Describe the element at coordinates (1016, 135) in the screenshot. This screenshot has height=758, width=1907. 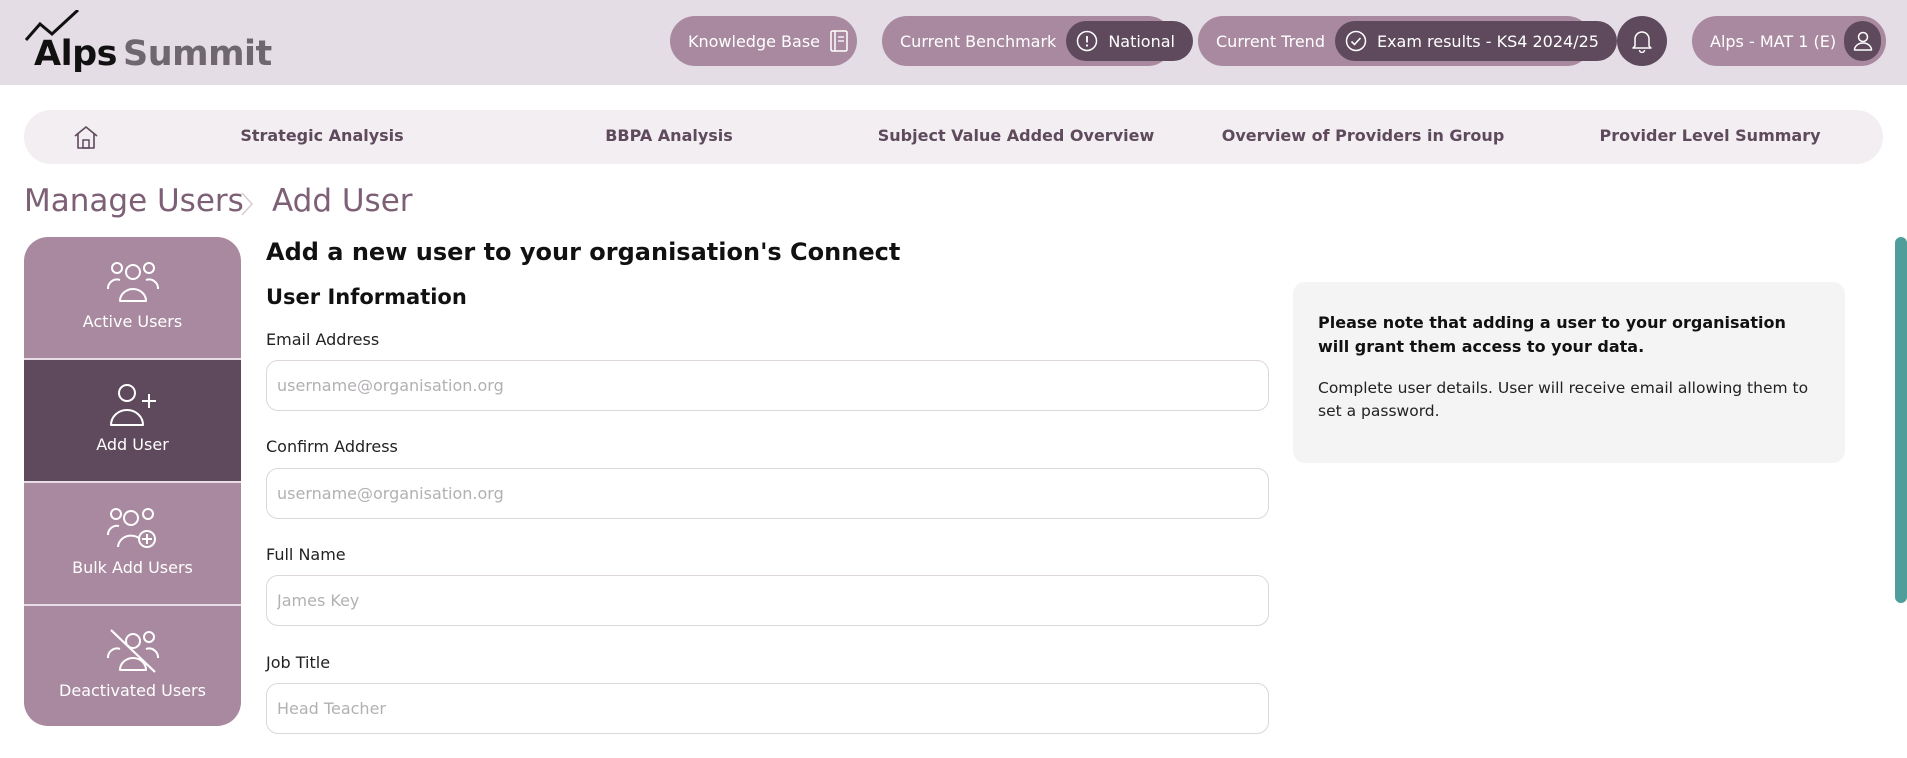
I see `nav-item-subject-value-added-overview: Subject Value Added Overview` at that location.